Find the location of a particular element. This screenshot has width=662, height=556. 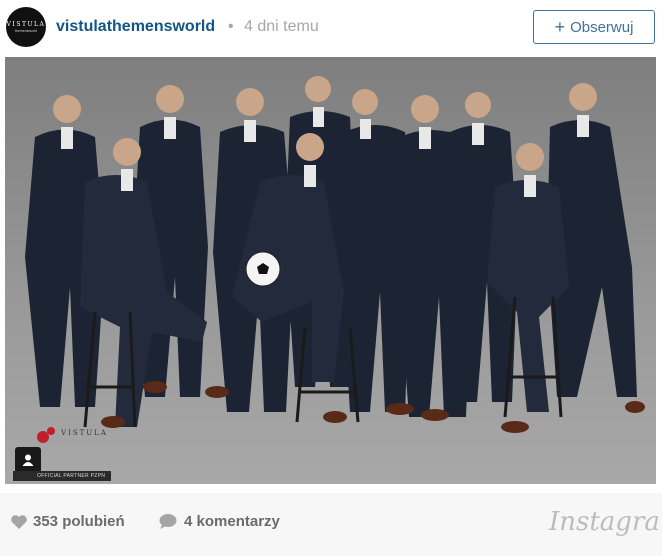

avatar: VISTULA themensworld is located at coordinates (26, 27).